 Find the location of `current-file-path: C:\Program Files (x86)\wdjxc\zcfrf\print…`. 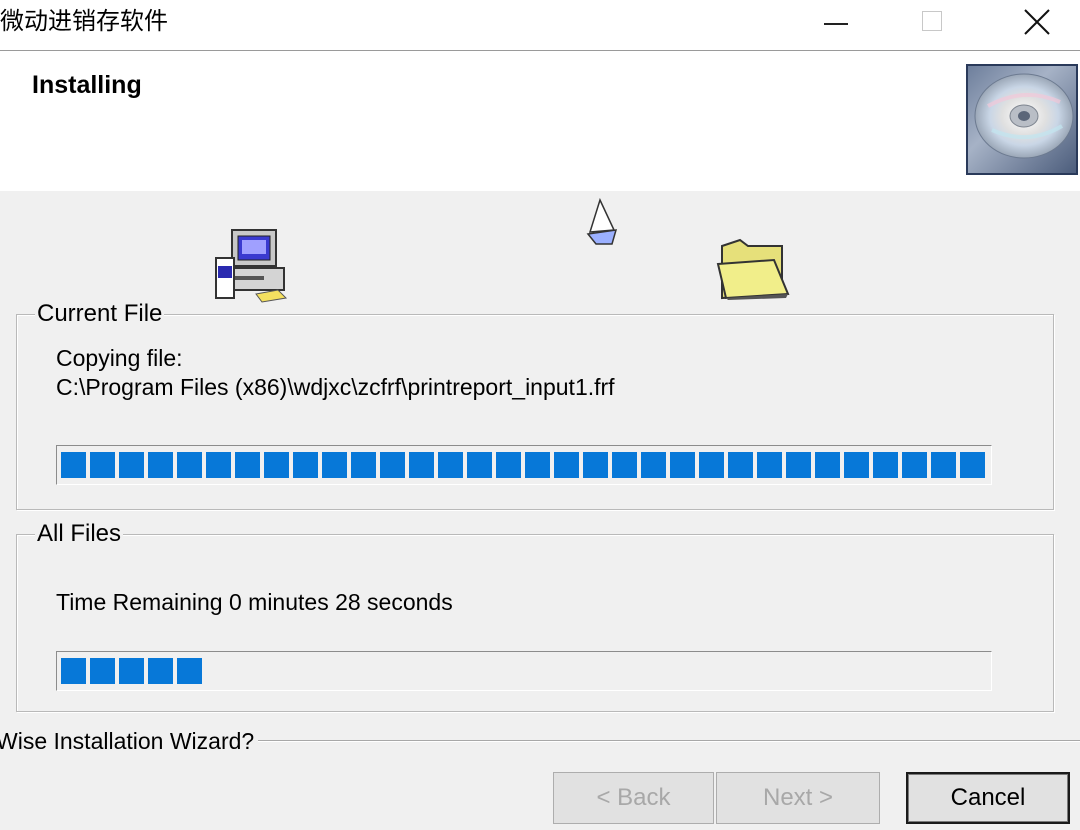

current-file-path: C:\Program Files (x86)\wdjxc\zcfrf\print… is located at coordinates (335, 387).